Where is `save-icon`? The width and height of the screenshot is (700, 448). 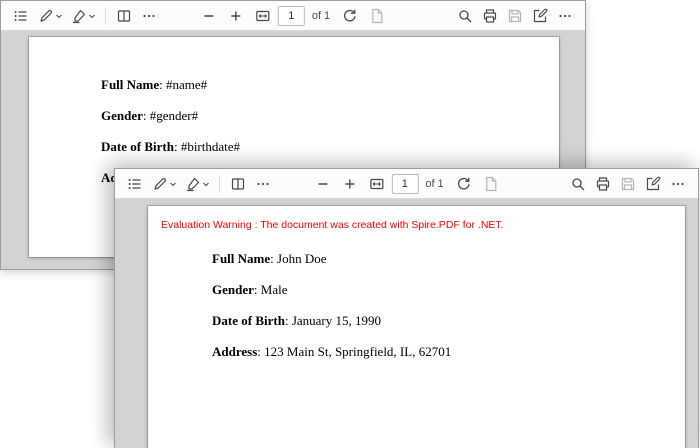 save-icon is located at coordinates (515, 15).